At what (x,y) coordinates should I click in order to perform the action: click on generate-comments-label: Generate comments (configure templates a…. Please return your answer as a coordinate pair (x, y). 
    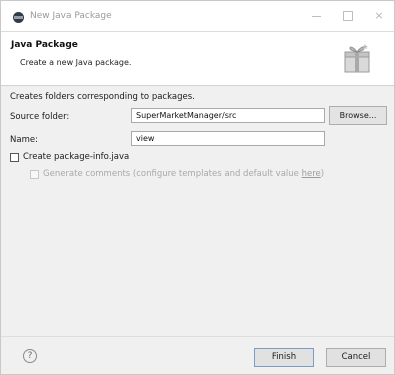
    Looking at the image, I should click on (183, 174).